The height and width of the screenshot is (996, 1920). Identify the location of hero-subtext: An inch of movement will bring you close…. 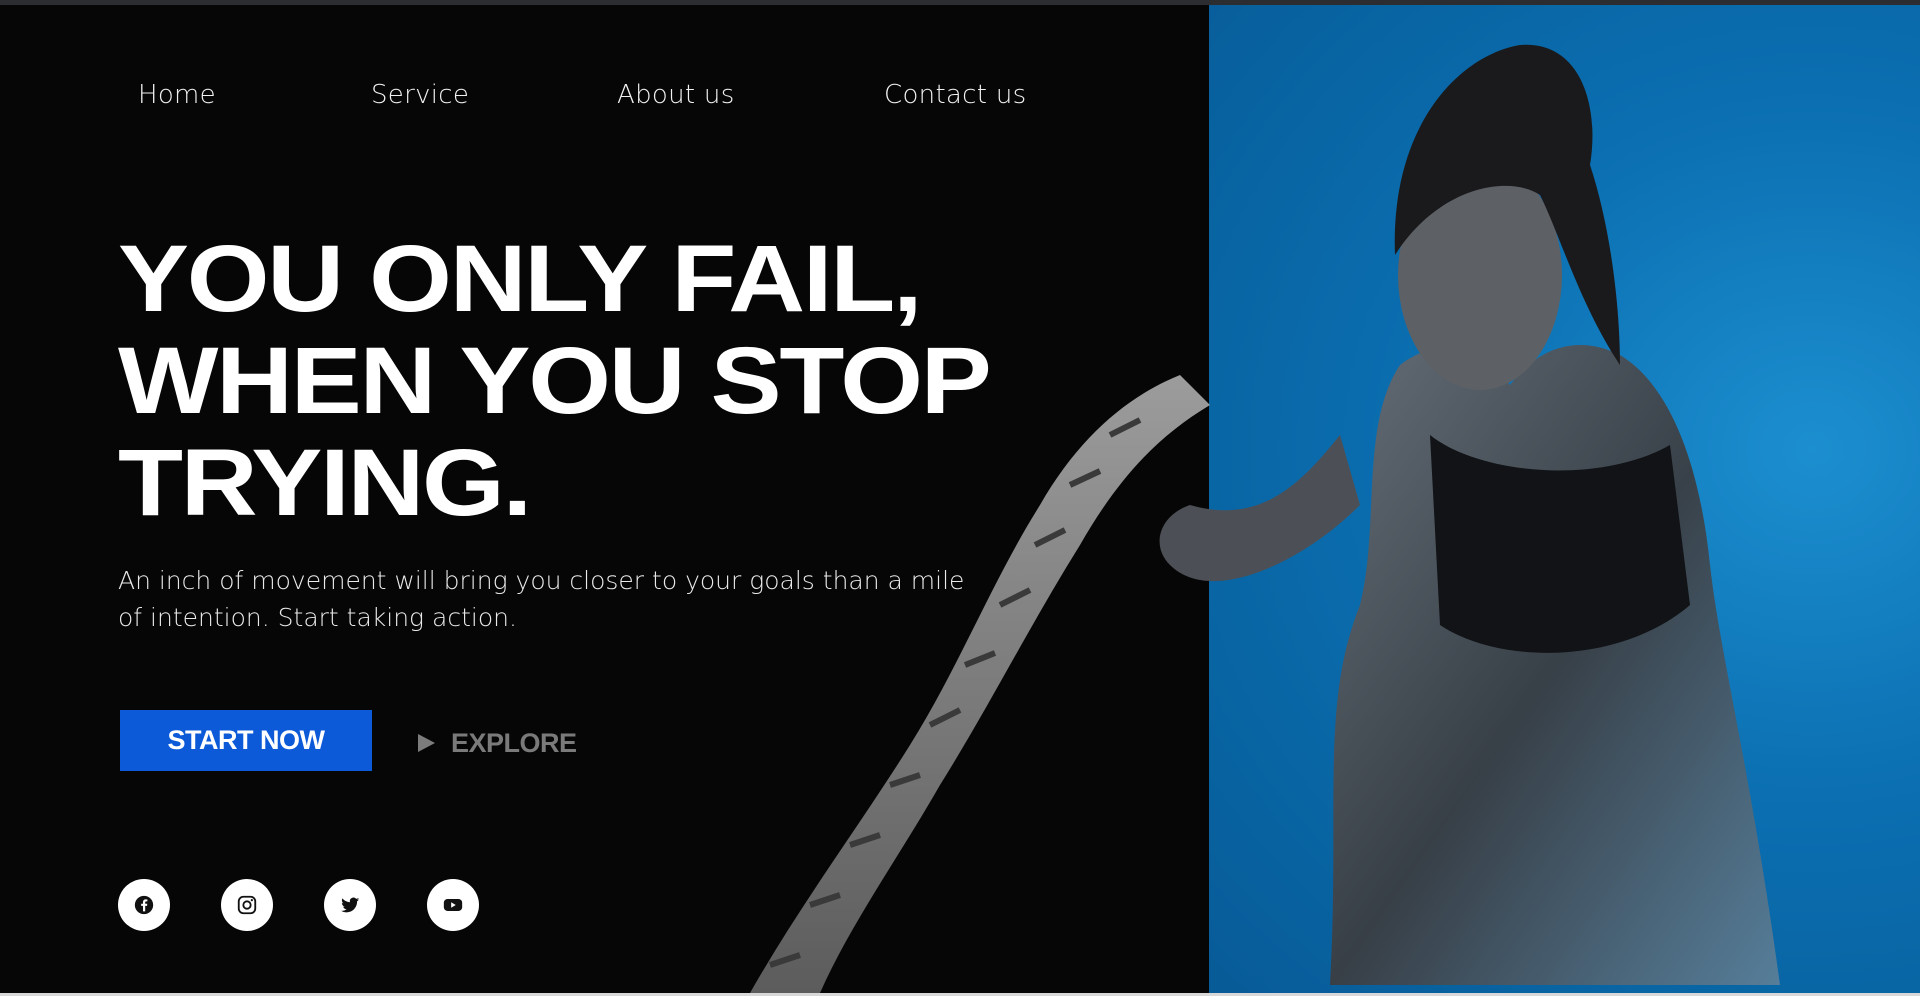
(541, 599).